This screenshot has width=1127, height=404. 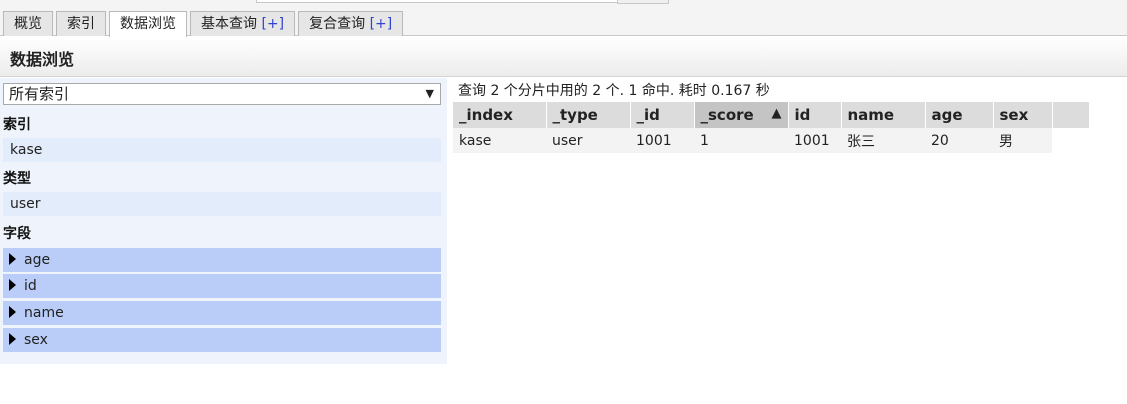 I want to click on tab-label: 索引, so click(x=81, y=24).